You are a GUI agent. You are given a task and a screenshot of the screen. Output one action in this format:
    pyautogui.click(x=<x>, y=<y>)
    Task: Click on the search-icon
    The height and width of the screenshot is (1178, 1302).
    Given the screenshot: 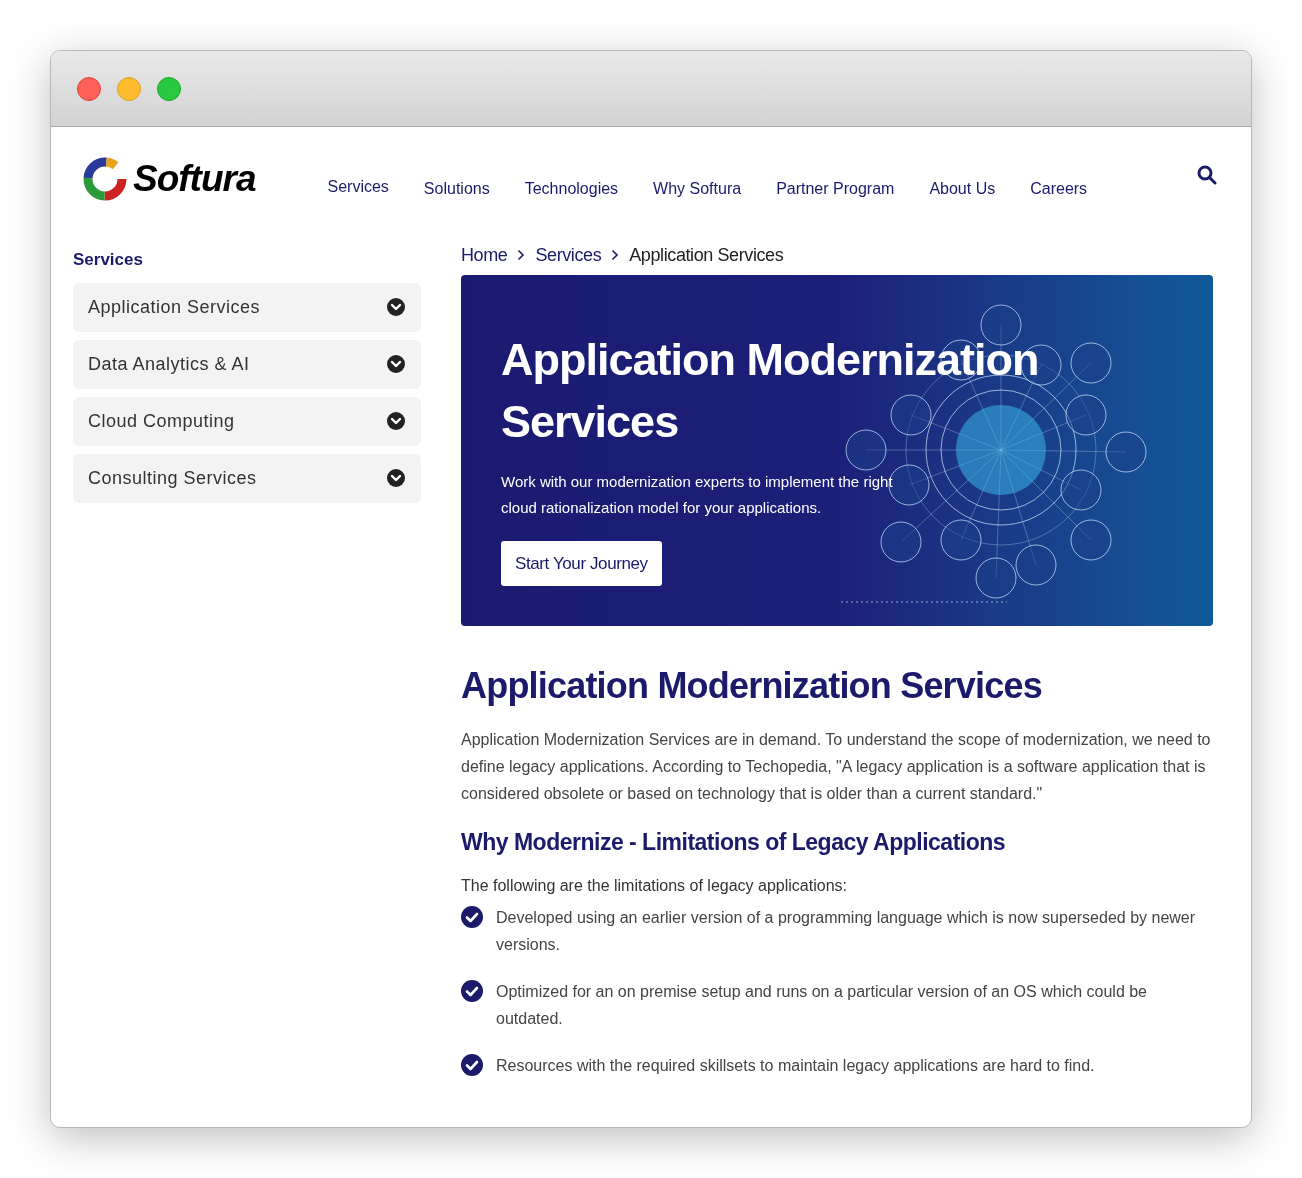 What is the action you would take?
    pyautogui.click(x=1207, y=175)
    